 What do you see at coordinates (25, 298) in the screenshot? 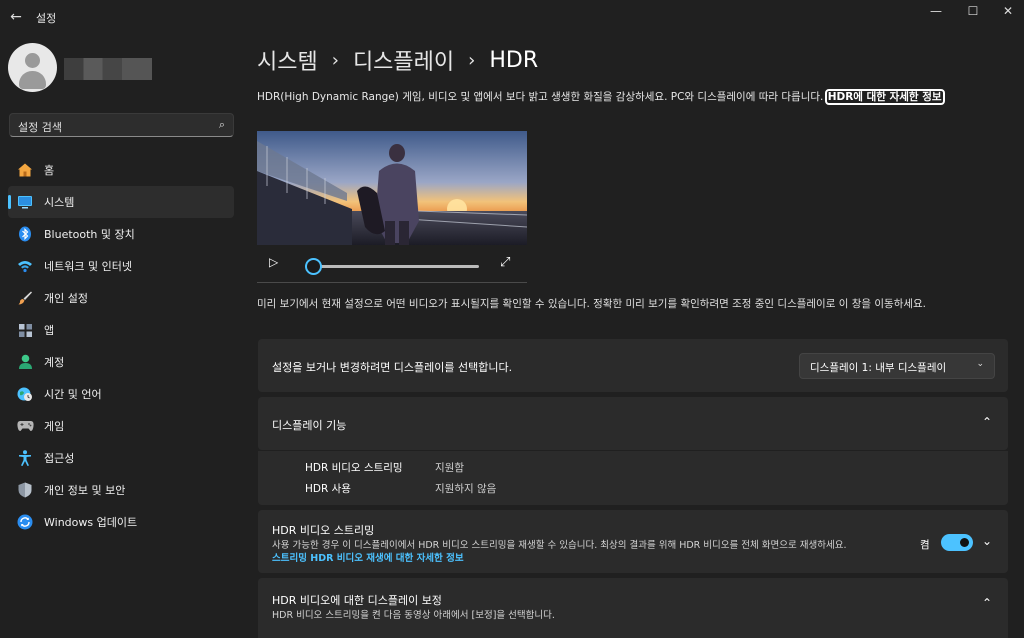
I see `brush-icon` at bounding box center [25, 298].